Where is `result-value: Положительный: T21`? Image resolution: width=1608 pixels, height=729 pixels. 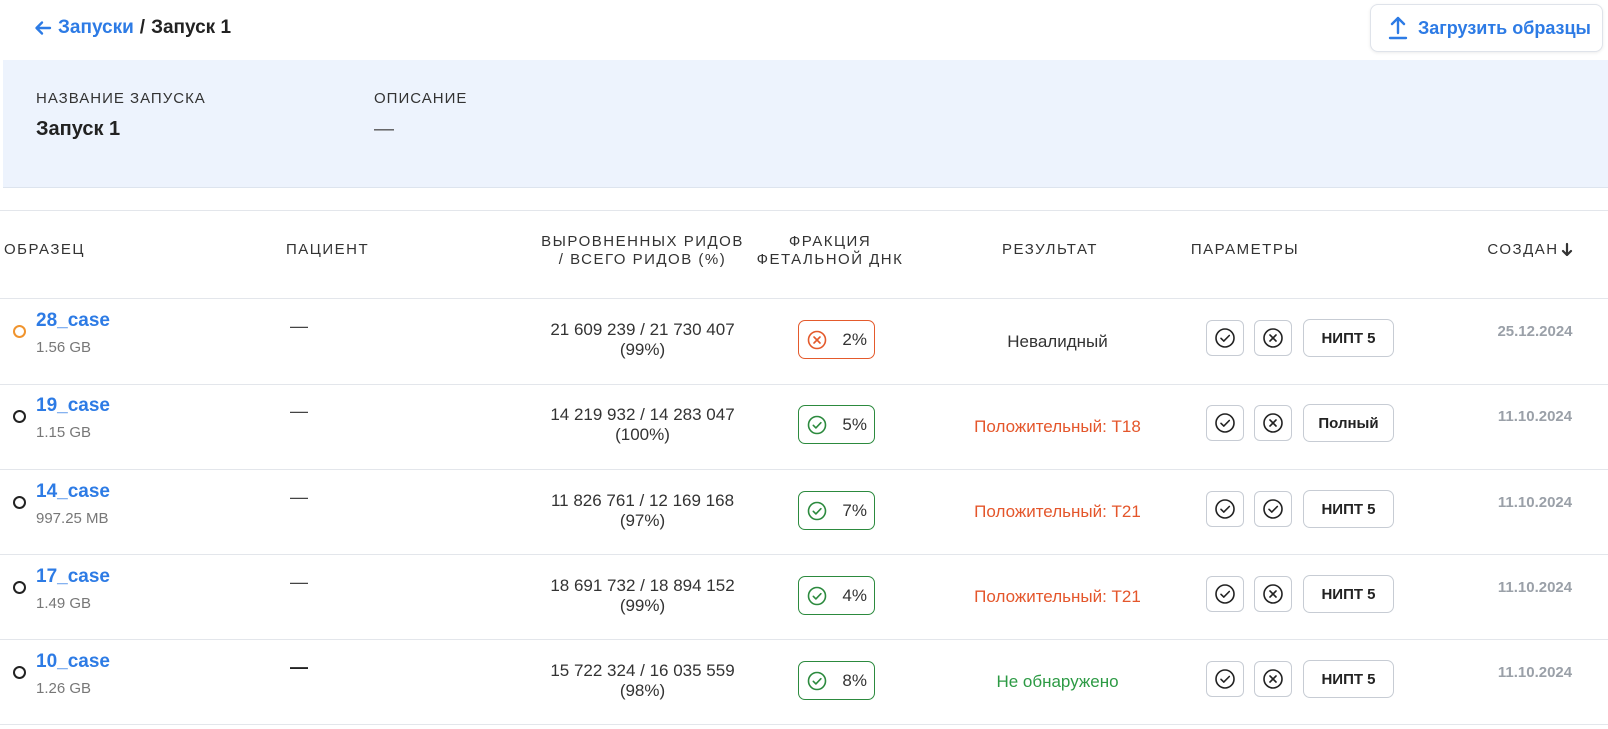
result-value: Положительный: T21 is located at coordinates (1057, 596).